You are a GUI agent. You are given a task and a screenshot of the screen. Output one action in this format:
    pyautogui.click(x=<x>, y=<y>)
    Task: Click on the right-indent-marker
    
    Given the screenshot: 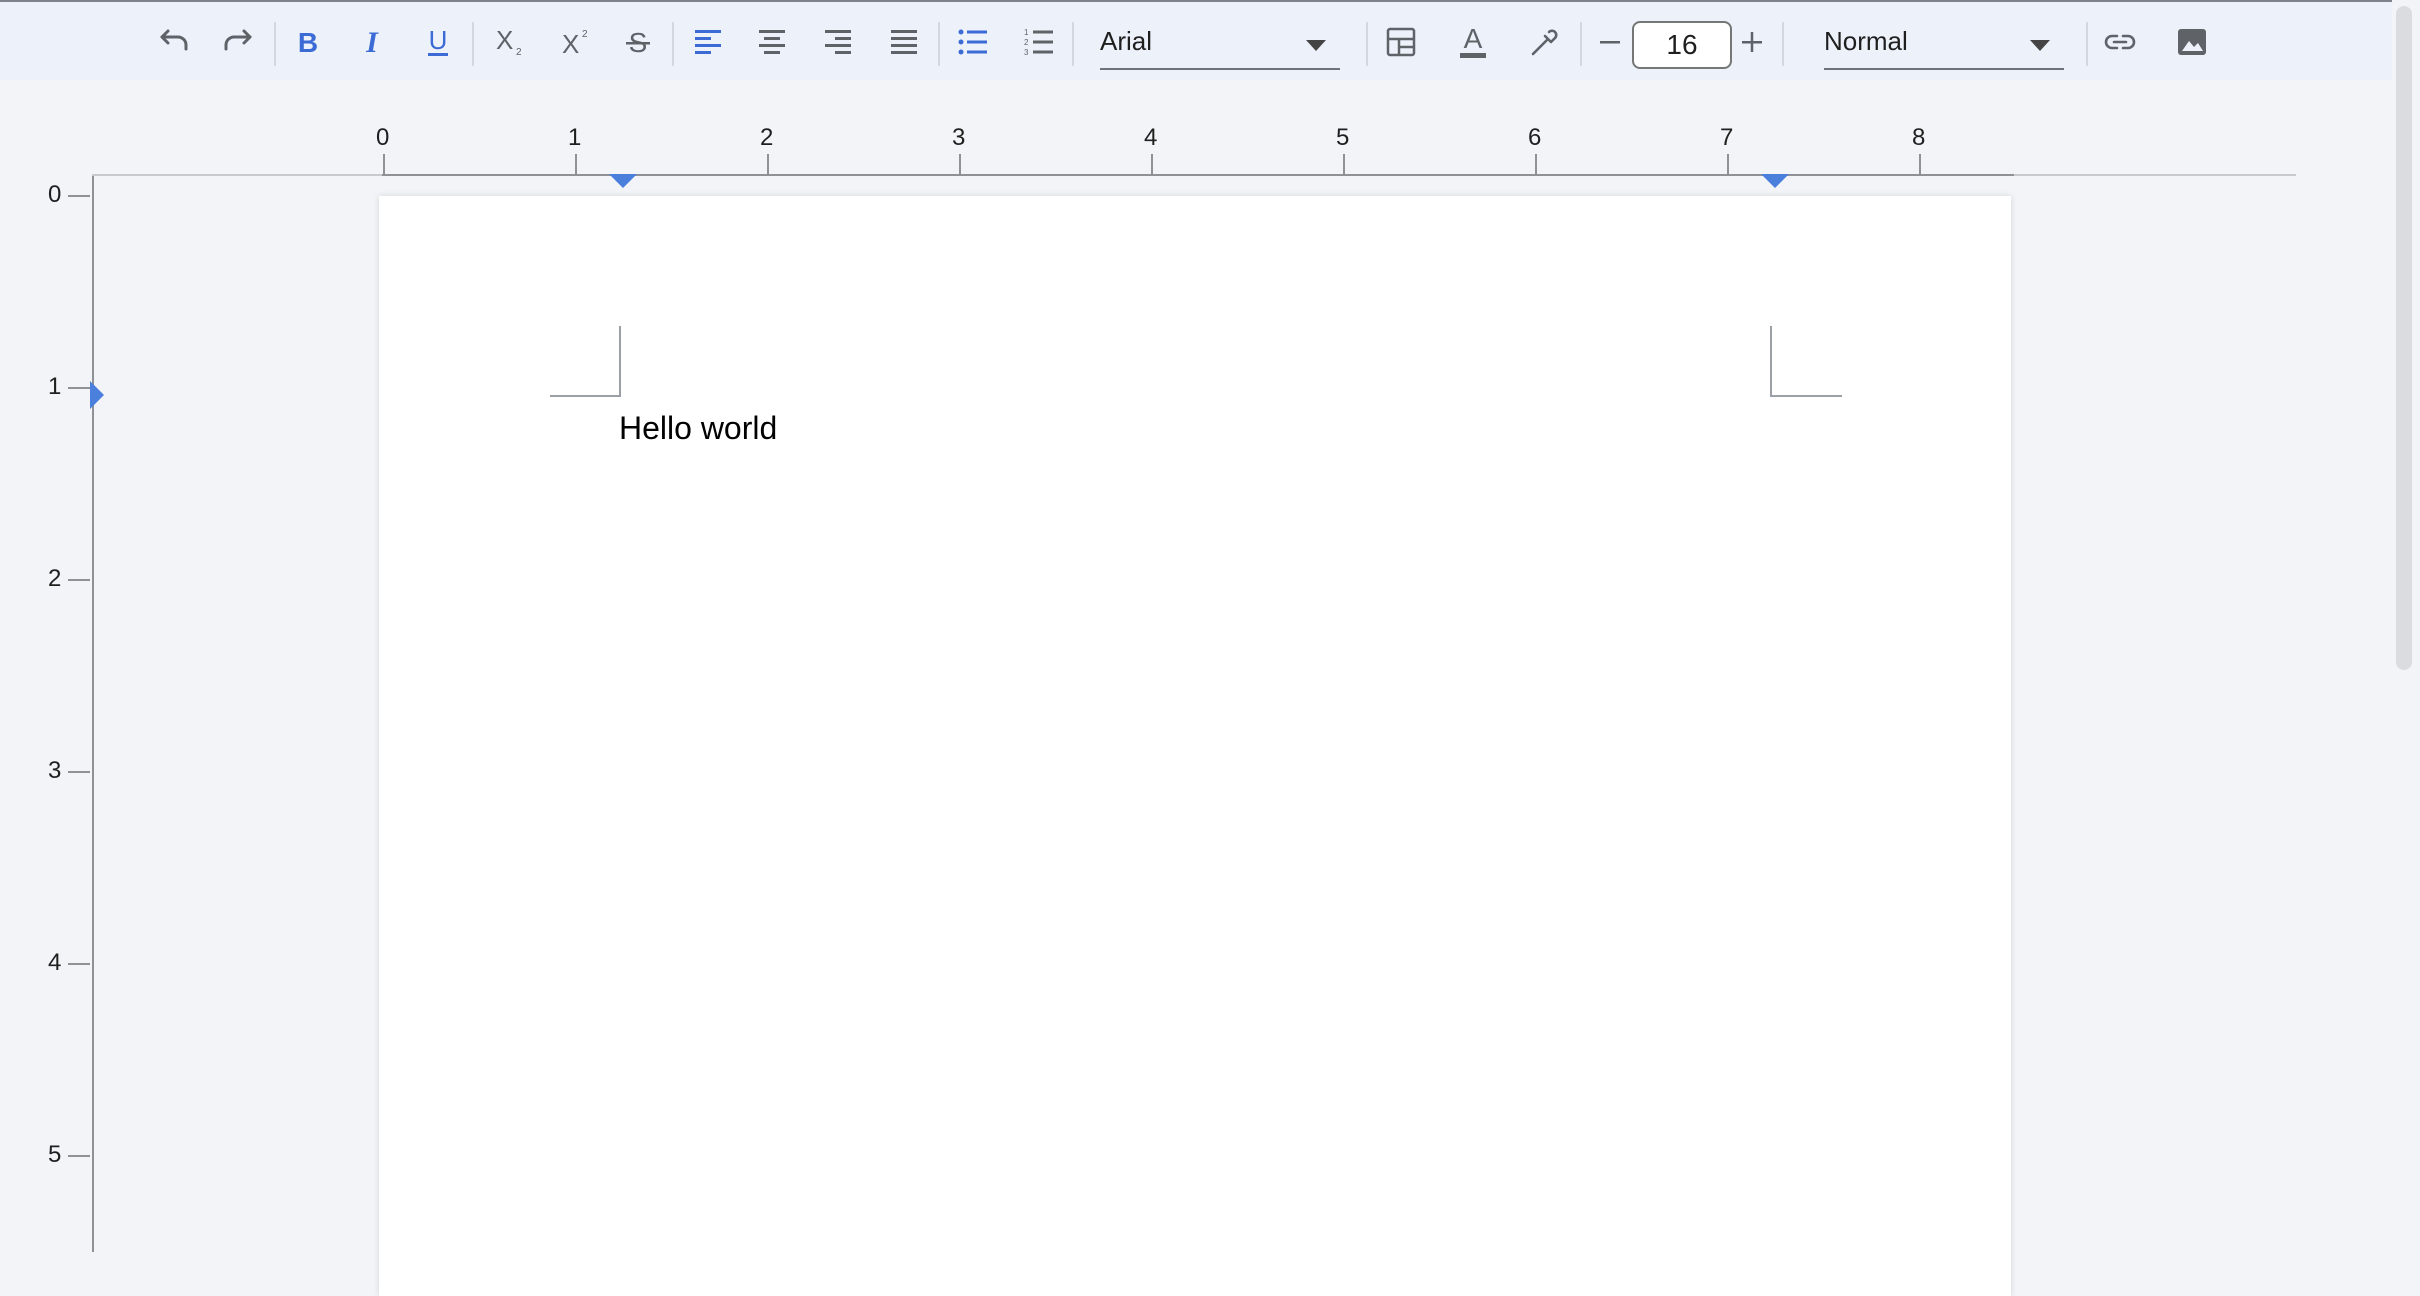 What is the action you would take?
    pyautogui.click(x=1775, y=182)
    